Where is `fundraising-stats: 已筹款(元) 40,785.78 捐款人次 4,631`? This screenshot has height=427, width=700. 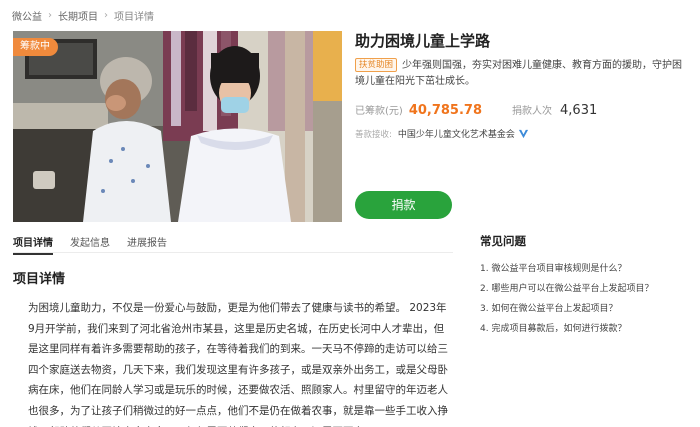 fundraising-stats: 已筹款(元) 40,785.78 捐款人次 4,631 is located at coordinates (522, 110).